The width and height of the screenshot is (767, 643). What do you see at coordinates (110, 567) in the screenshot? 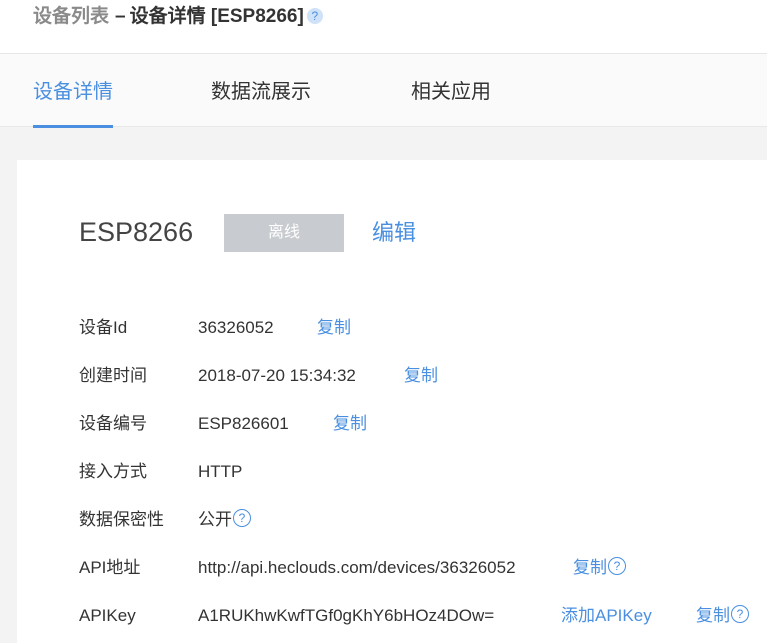
I see `api-address-label: API地址` at bounding box center [110, 567].